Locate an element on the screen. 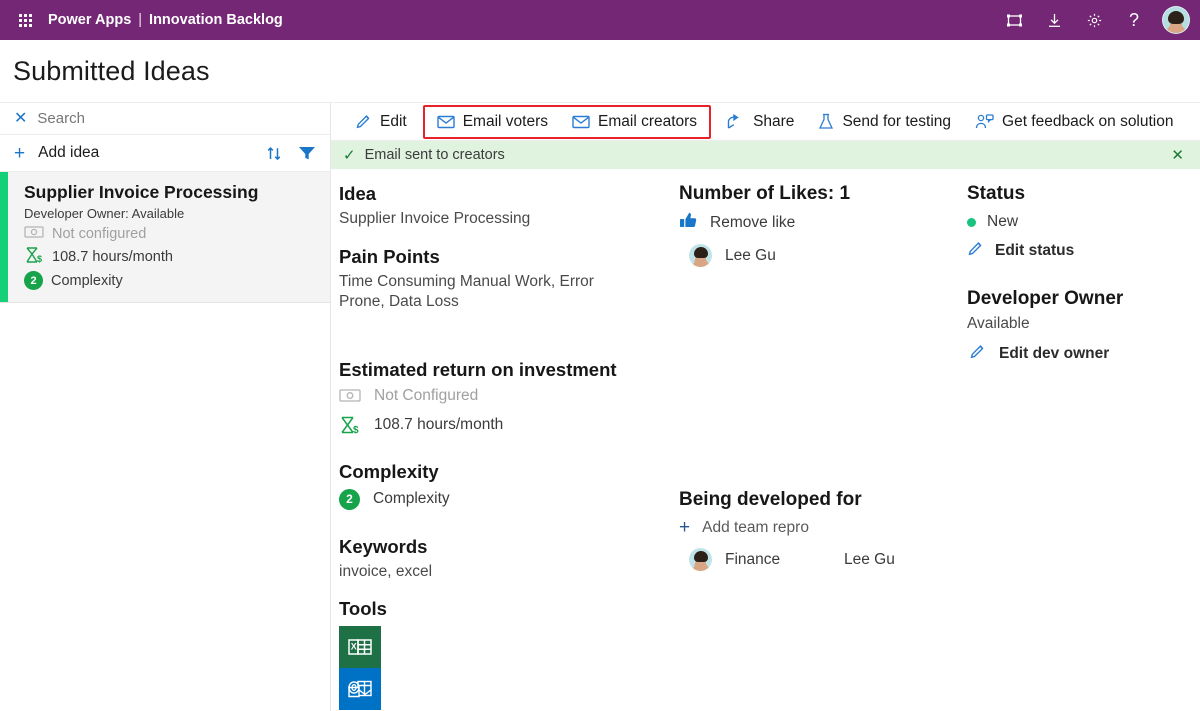 This screenshot has height=711, width=1200. status-heading: Status is located at coordinates (996, 193).